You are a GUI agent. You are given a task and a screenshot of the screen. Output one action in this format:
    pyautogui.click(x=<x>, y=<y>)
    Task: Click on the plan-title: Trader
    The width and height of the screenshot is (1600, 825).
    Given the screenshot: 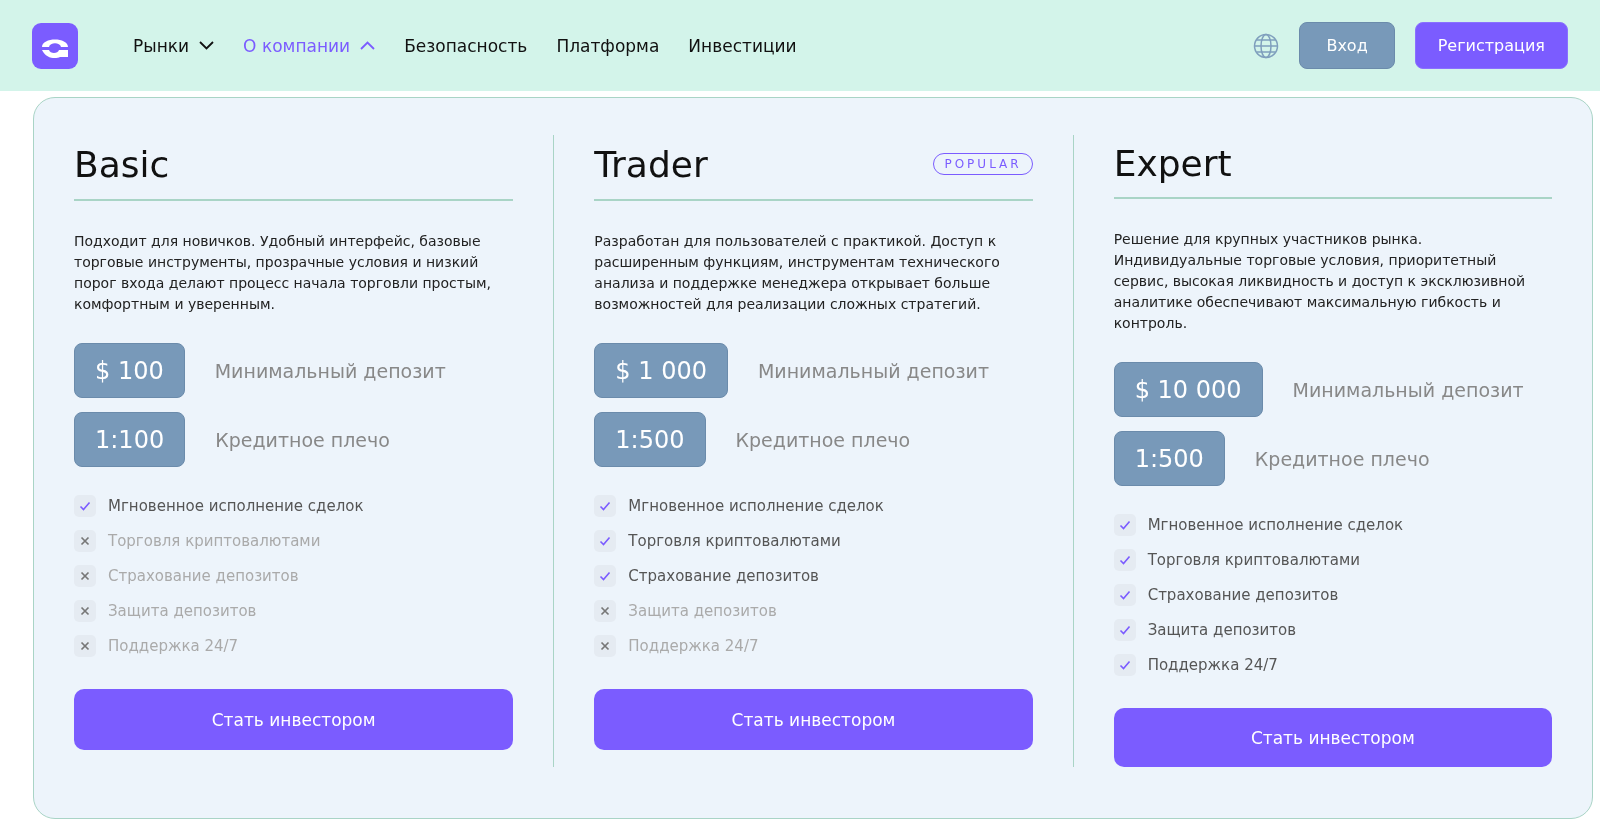 What is the action you would take?
    pyautogui.click(x=651, y=164)
    